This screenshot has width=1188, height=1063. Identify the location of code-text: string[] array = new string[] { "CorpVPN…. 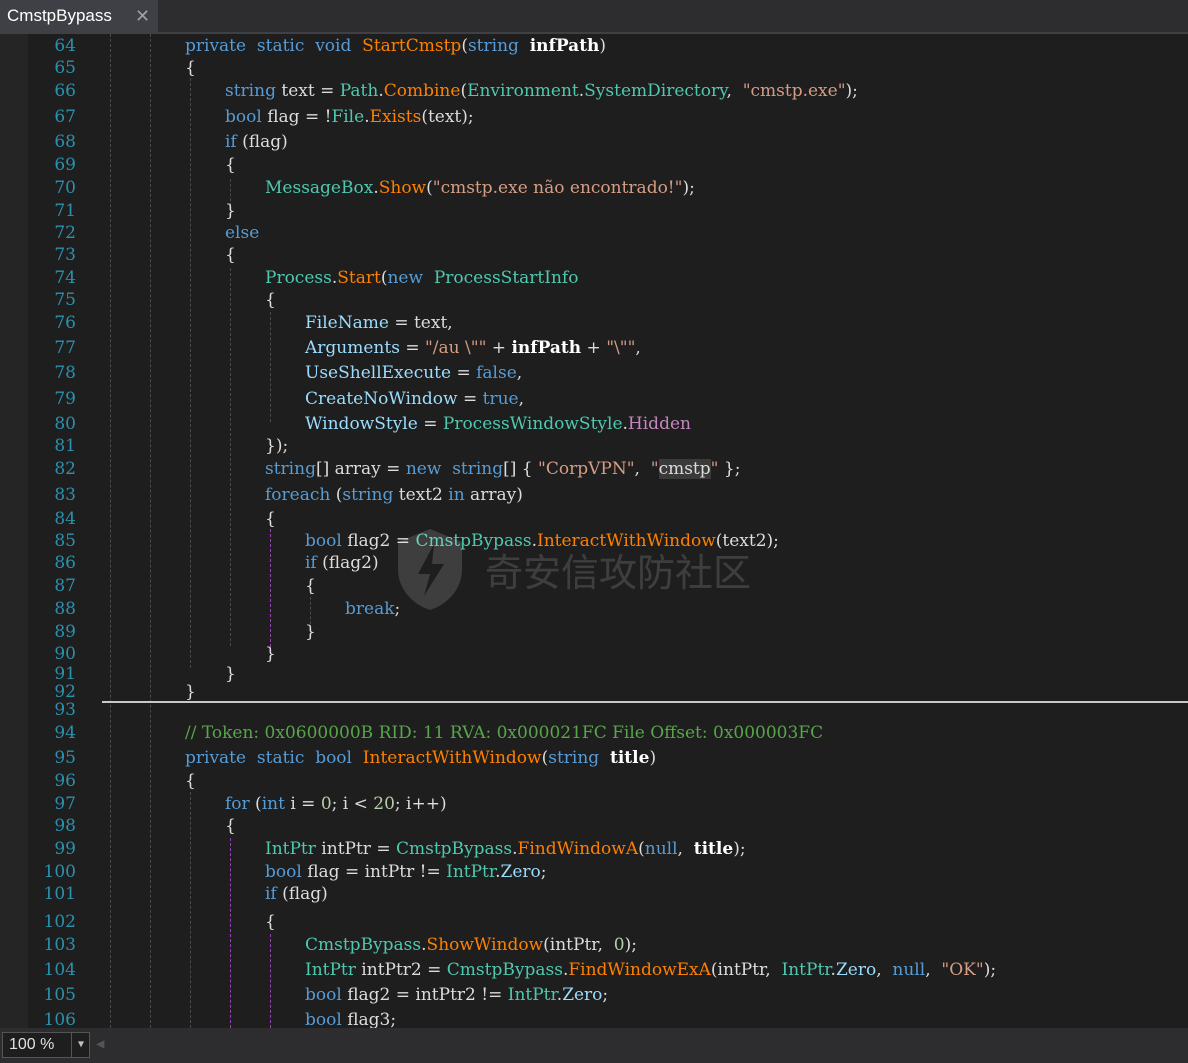
(503, 469).